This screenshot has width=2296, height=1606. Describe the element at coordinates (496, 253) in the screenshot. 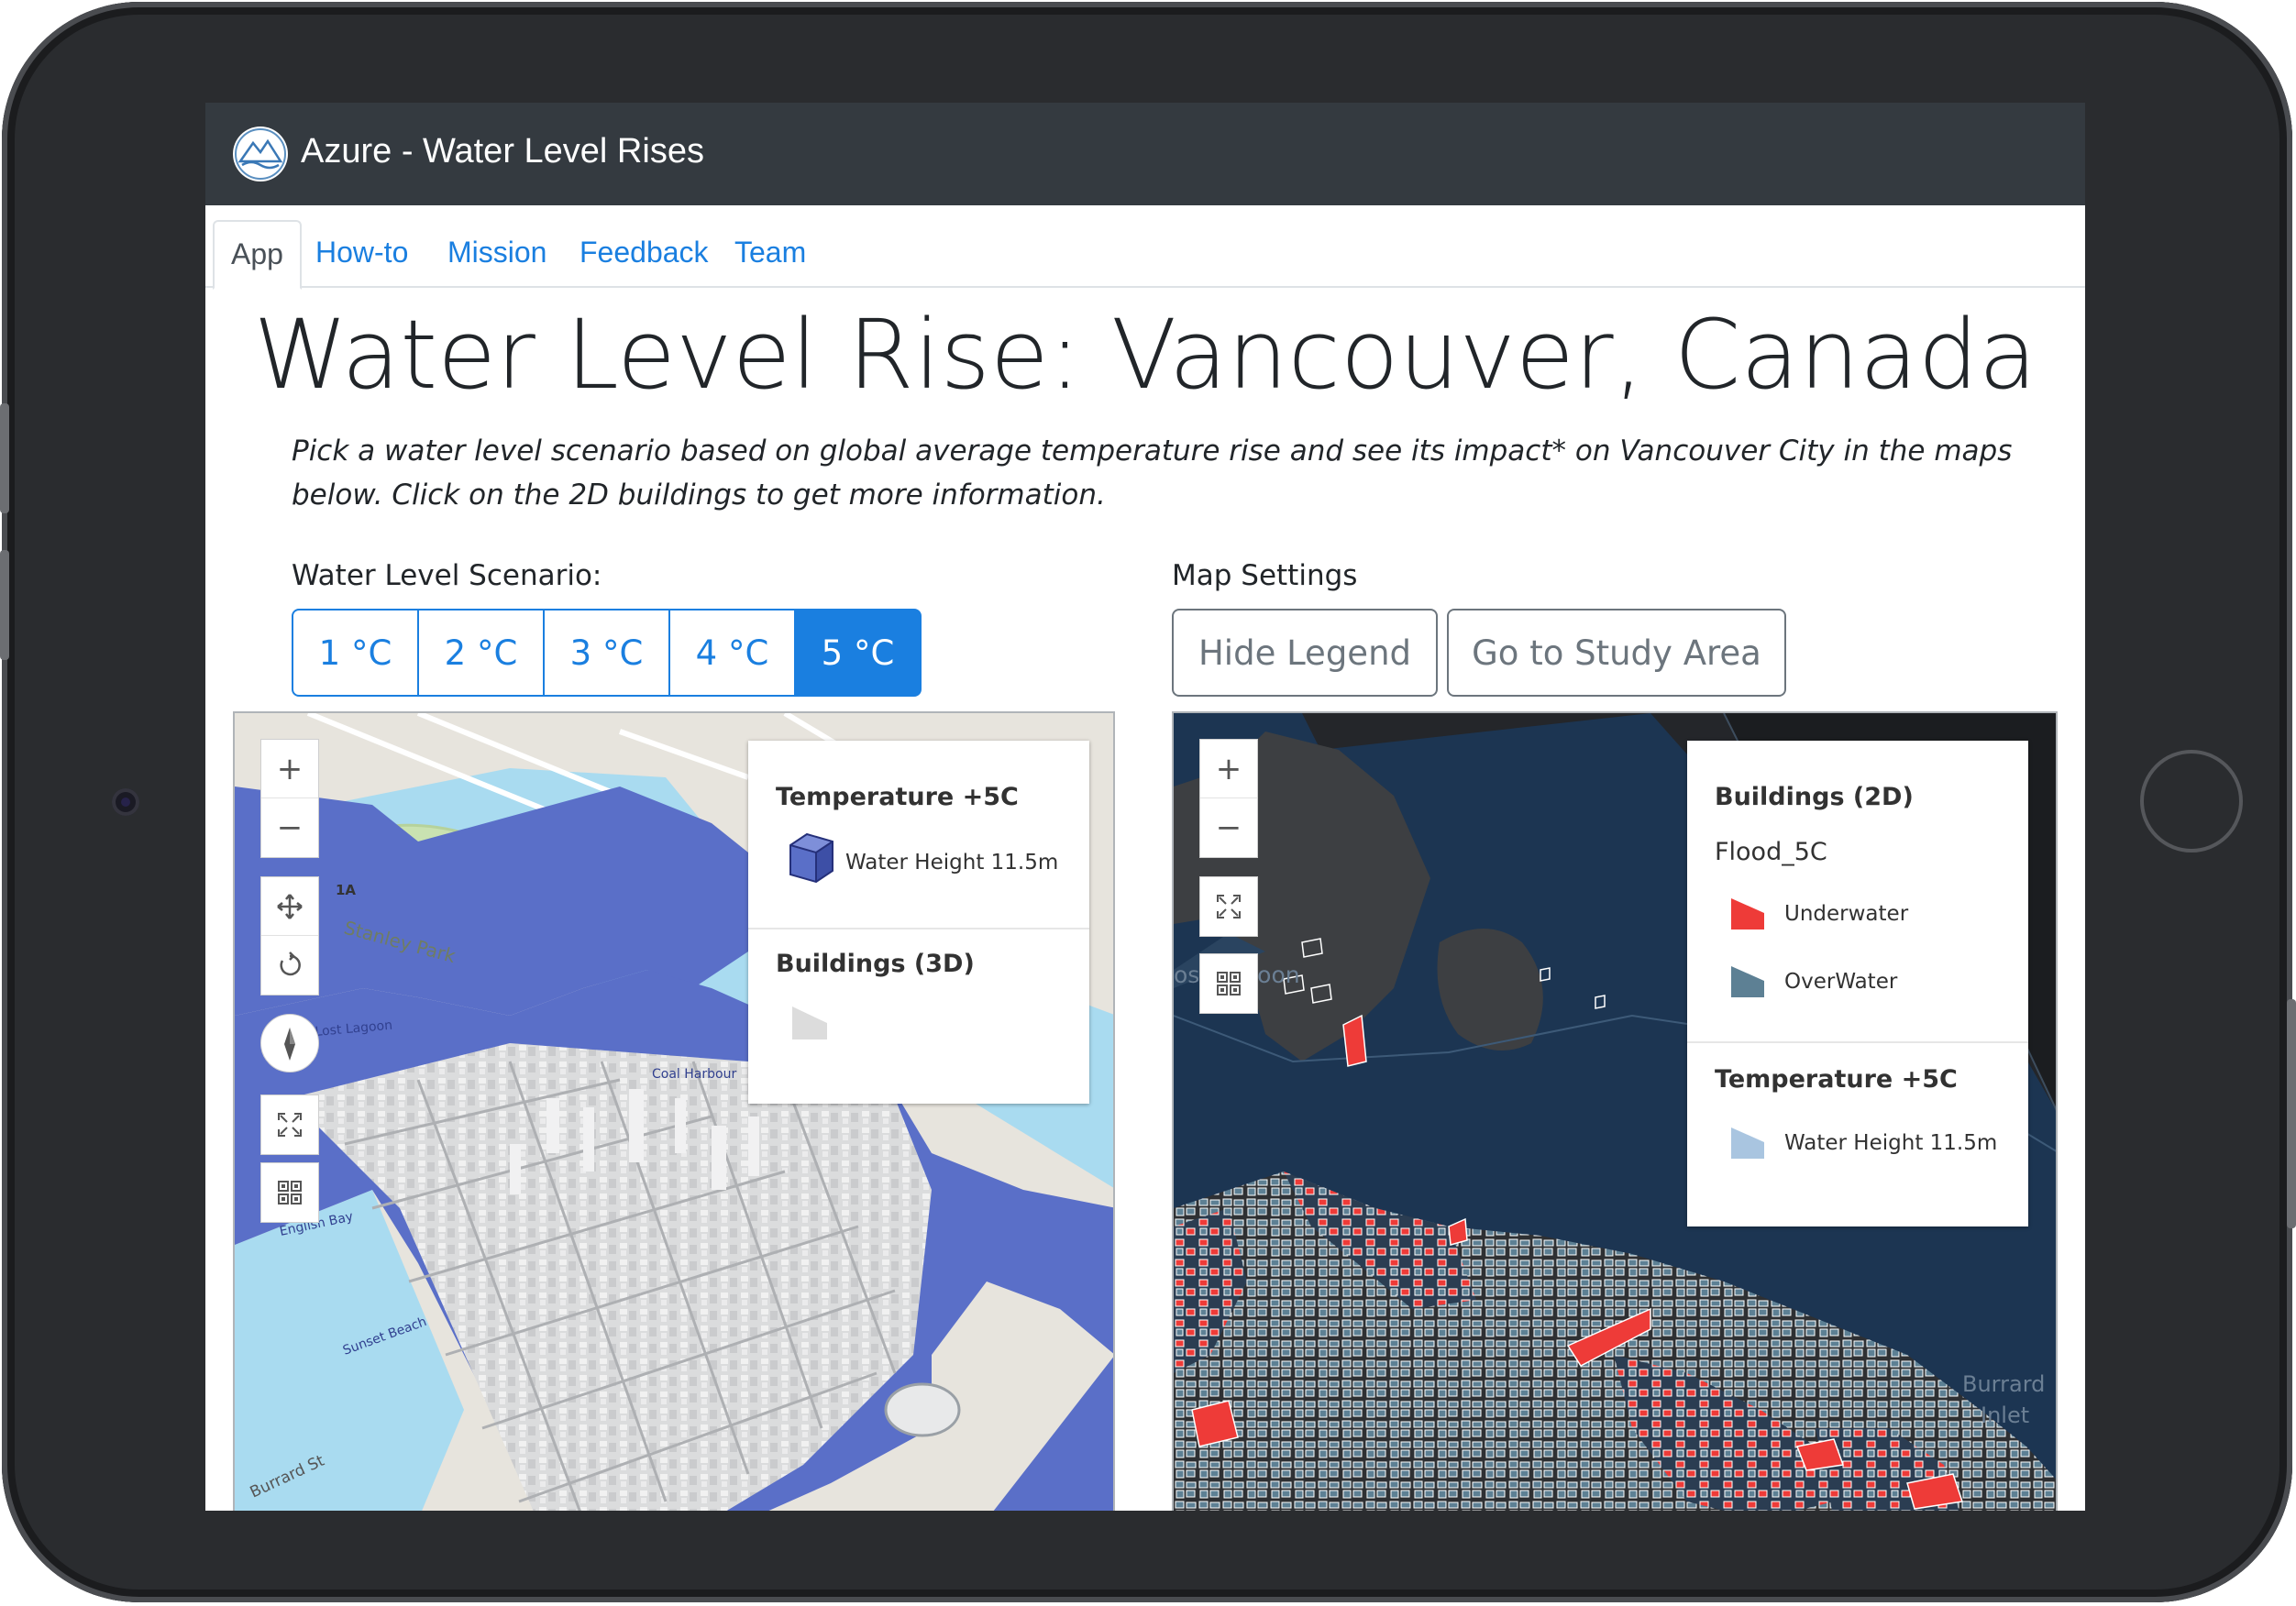

I see `tab-mission: Mission` at that location.